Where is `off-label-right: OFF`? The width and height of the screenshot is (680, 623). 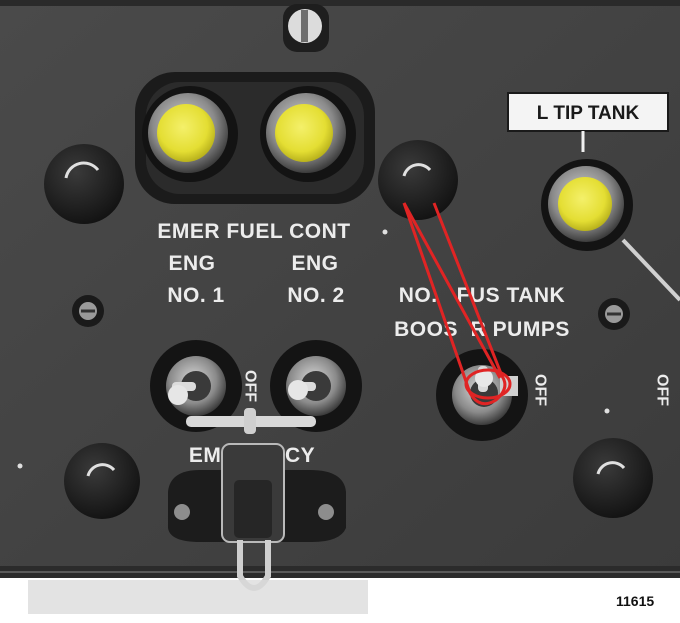
off-label-right: OFF is located at coordinates (662, 390).